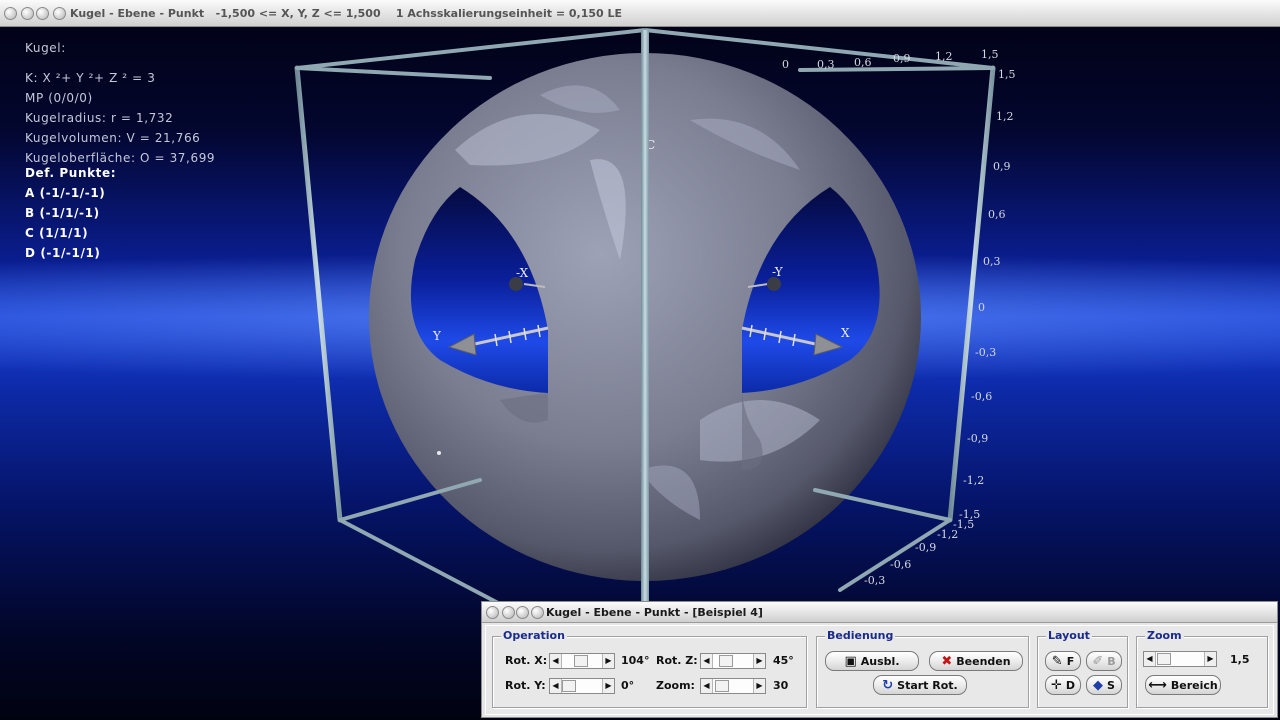  Describe the element at coordinates (113, 138) in the screenshot. I see `sphere-volume: Kugelvolumen: V = 21,766` at that location.